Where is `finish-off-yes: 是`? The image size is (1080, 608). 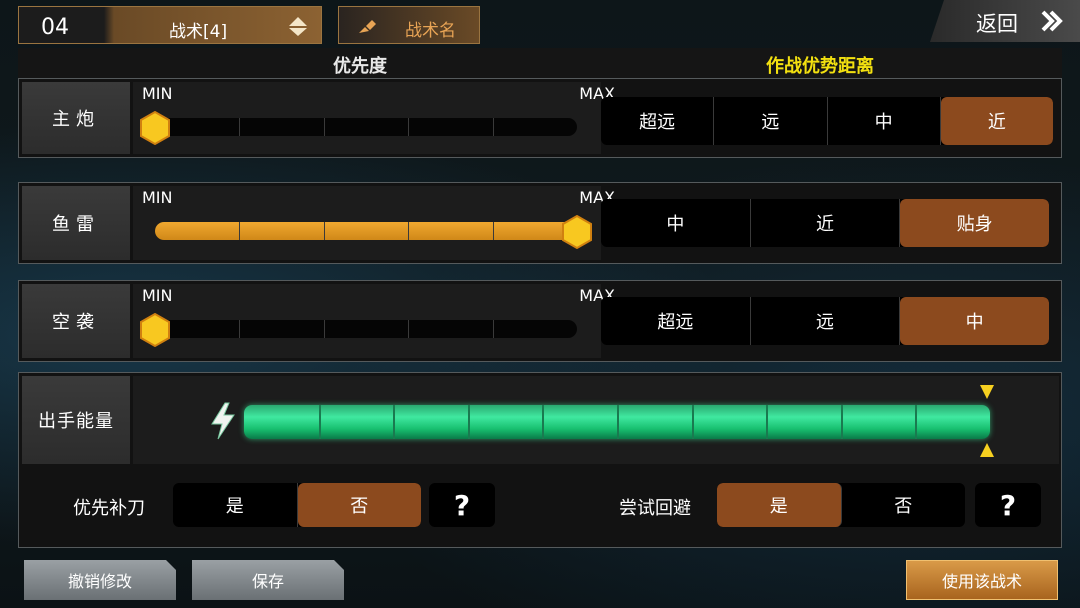 finish-off-yes: 是 is located at coordinates (235, 505).